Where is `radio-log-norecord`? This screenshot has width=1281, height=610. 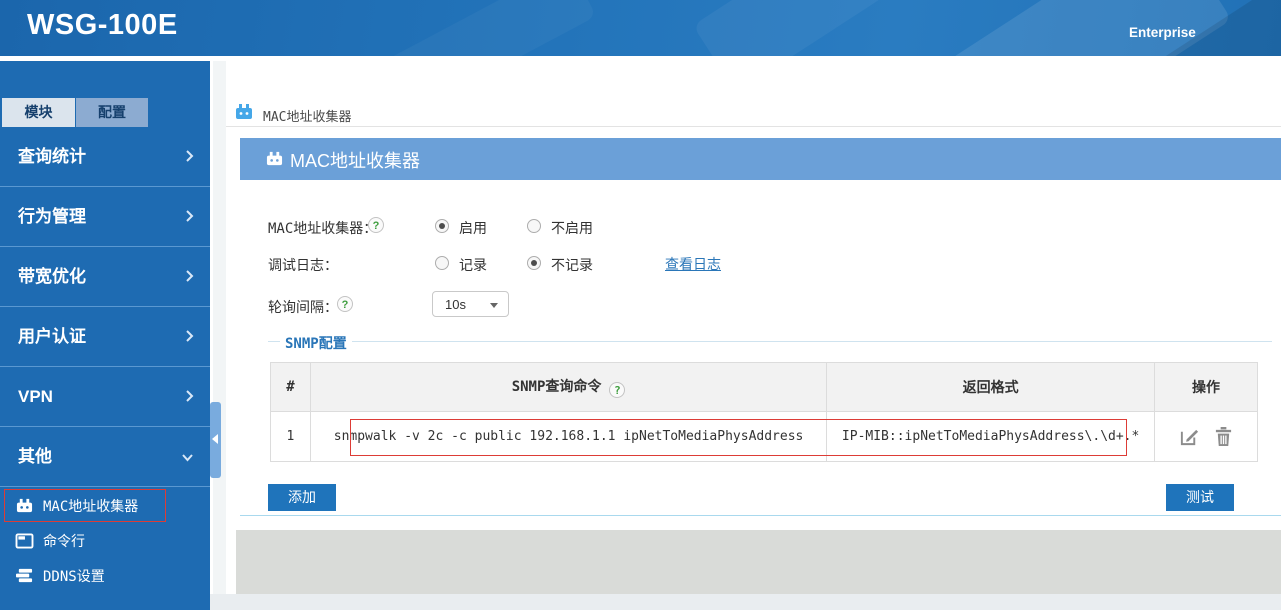 radio-log-norecord is located at coordinates (534, 263).